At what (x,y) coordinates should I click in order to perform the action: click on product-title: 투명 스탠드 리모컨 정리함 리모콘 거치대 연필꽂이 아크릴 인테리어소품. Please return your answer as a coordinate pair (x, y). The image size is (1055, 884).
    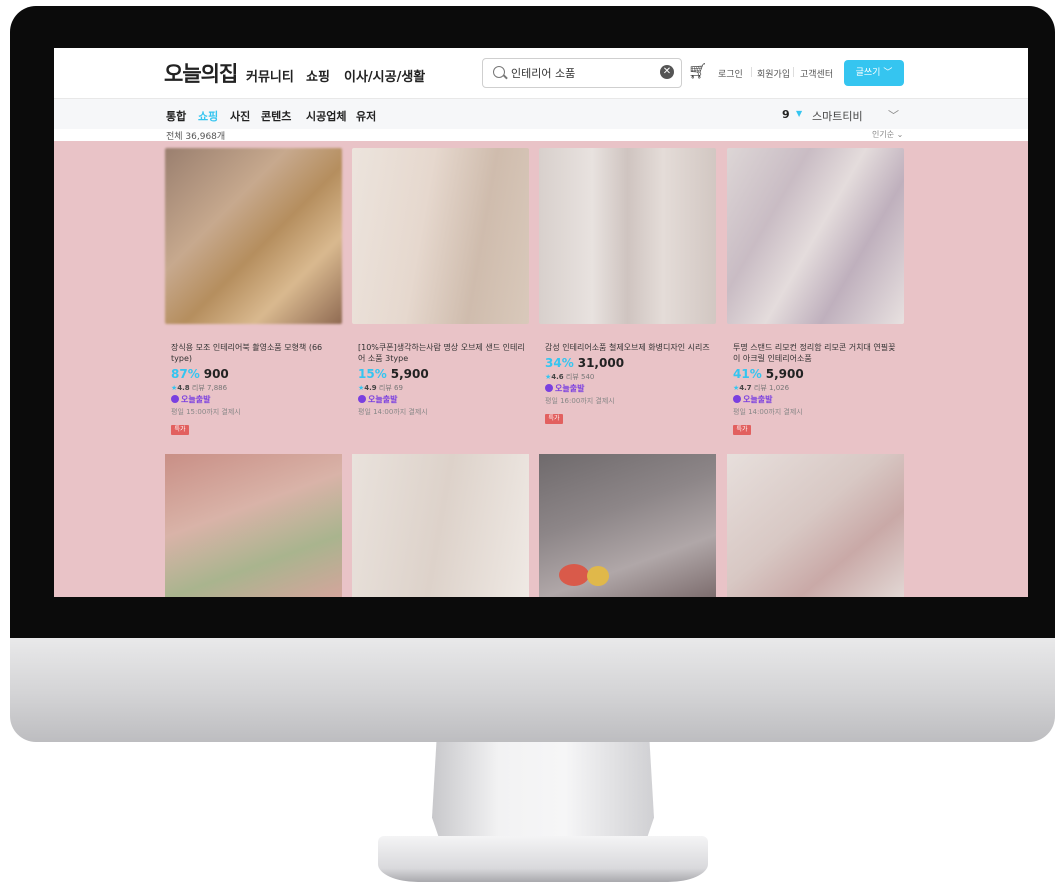
    Looking at the image, I should click on (817, 353).